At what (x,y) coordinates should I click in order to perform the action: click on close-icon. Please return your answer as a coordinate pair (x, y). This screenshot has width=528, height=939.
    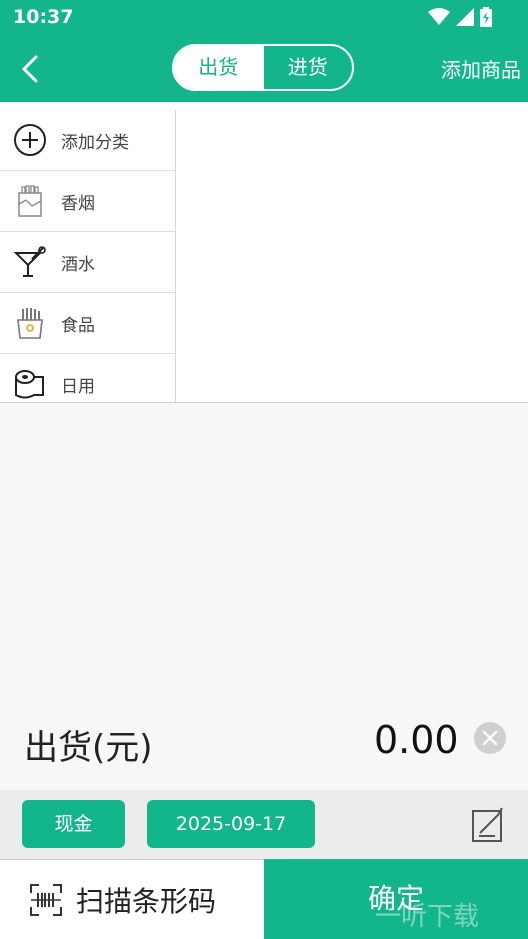
    Looking at the image, I should click on (490, 738).